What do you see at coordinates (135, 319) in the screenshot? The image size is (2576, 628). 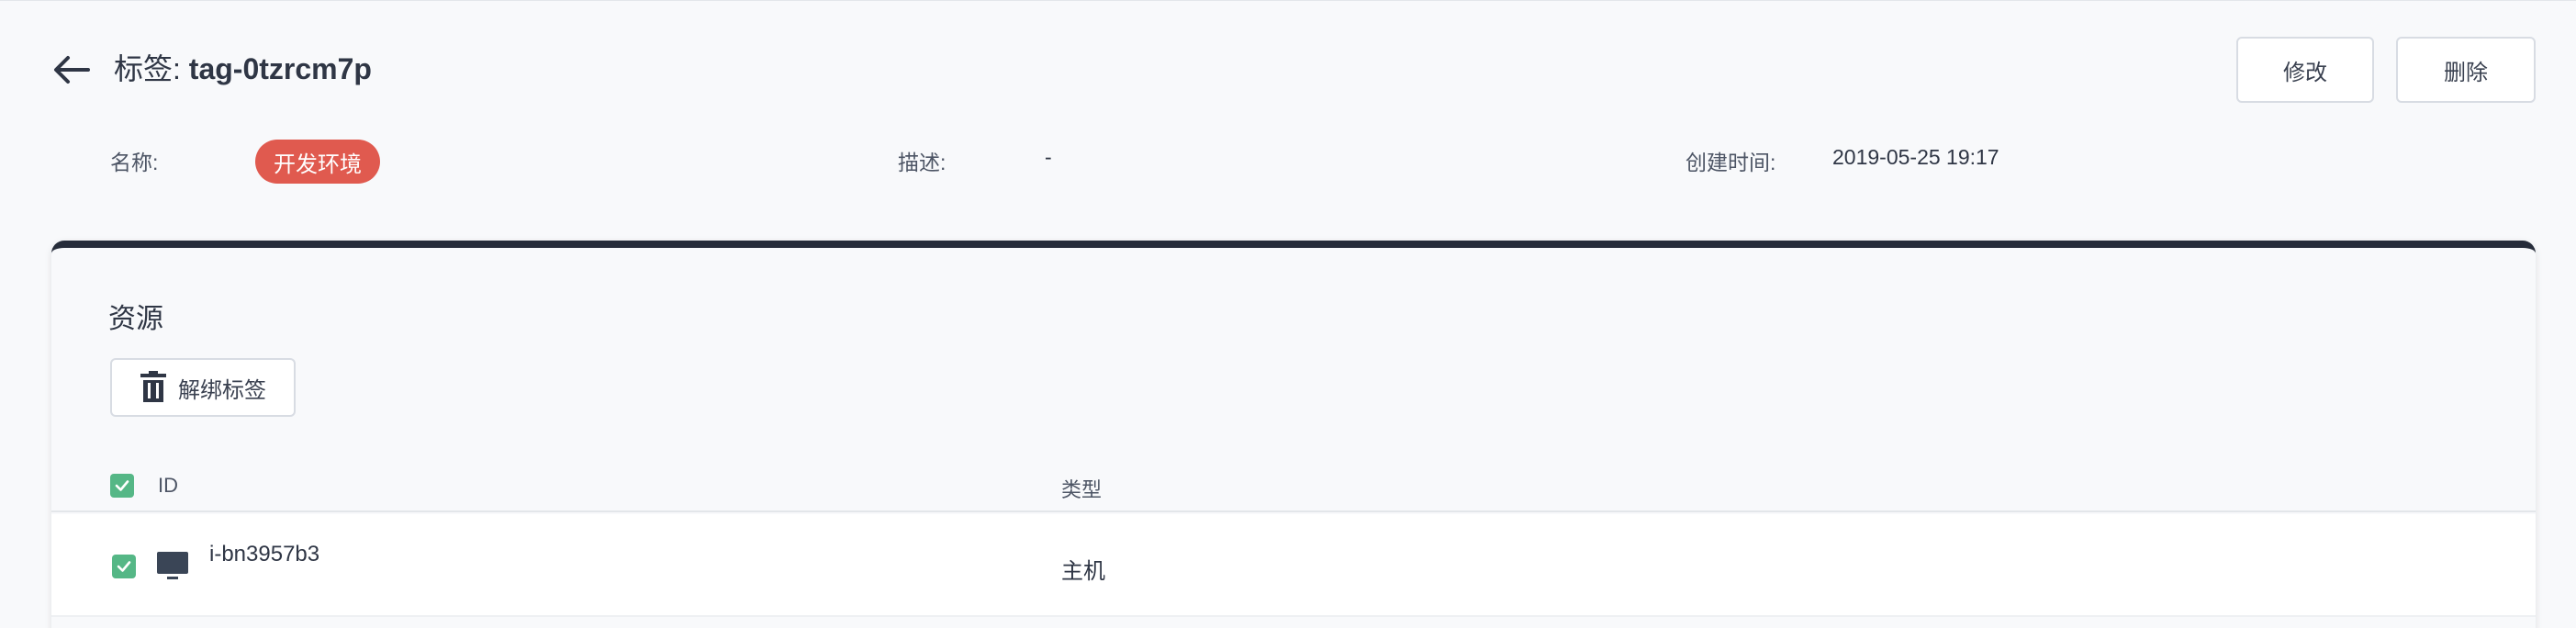 I see `resources-title: 资源` at bounding box center [135, 319].